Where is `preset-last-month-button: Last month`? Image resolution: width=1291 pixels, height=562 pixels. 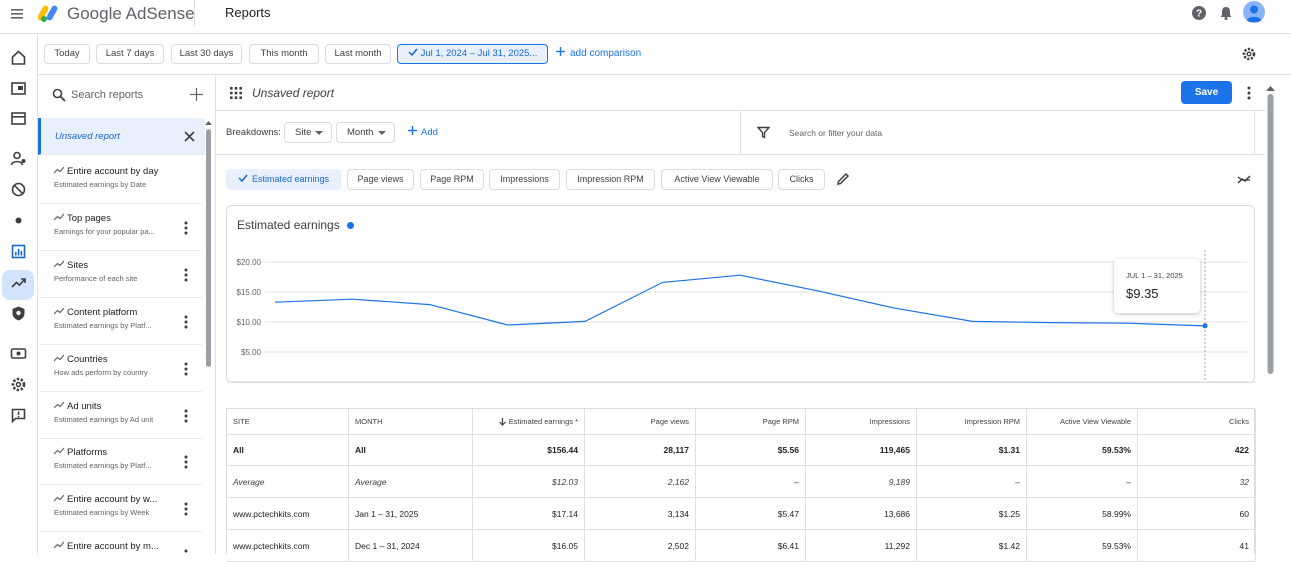
preset-last-month-button: Last month is located at coordinates (358, 54).